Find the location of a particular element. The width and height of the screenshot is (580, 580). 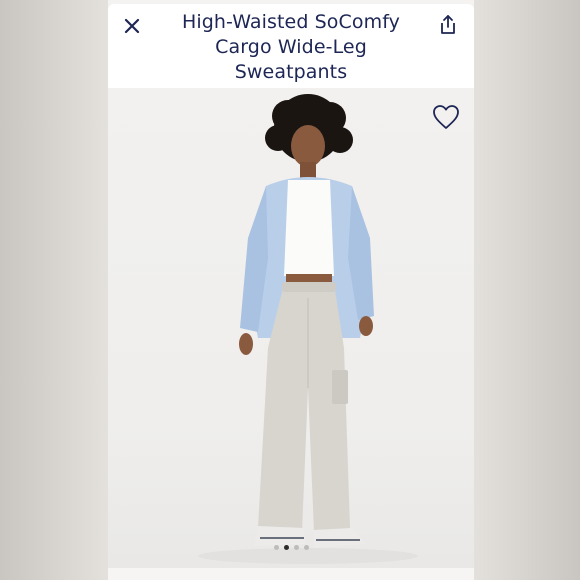

heart-icon is located at coordinates (446, 117).